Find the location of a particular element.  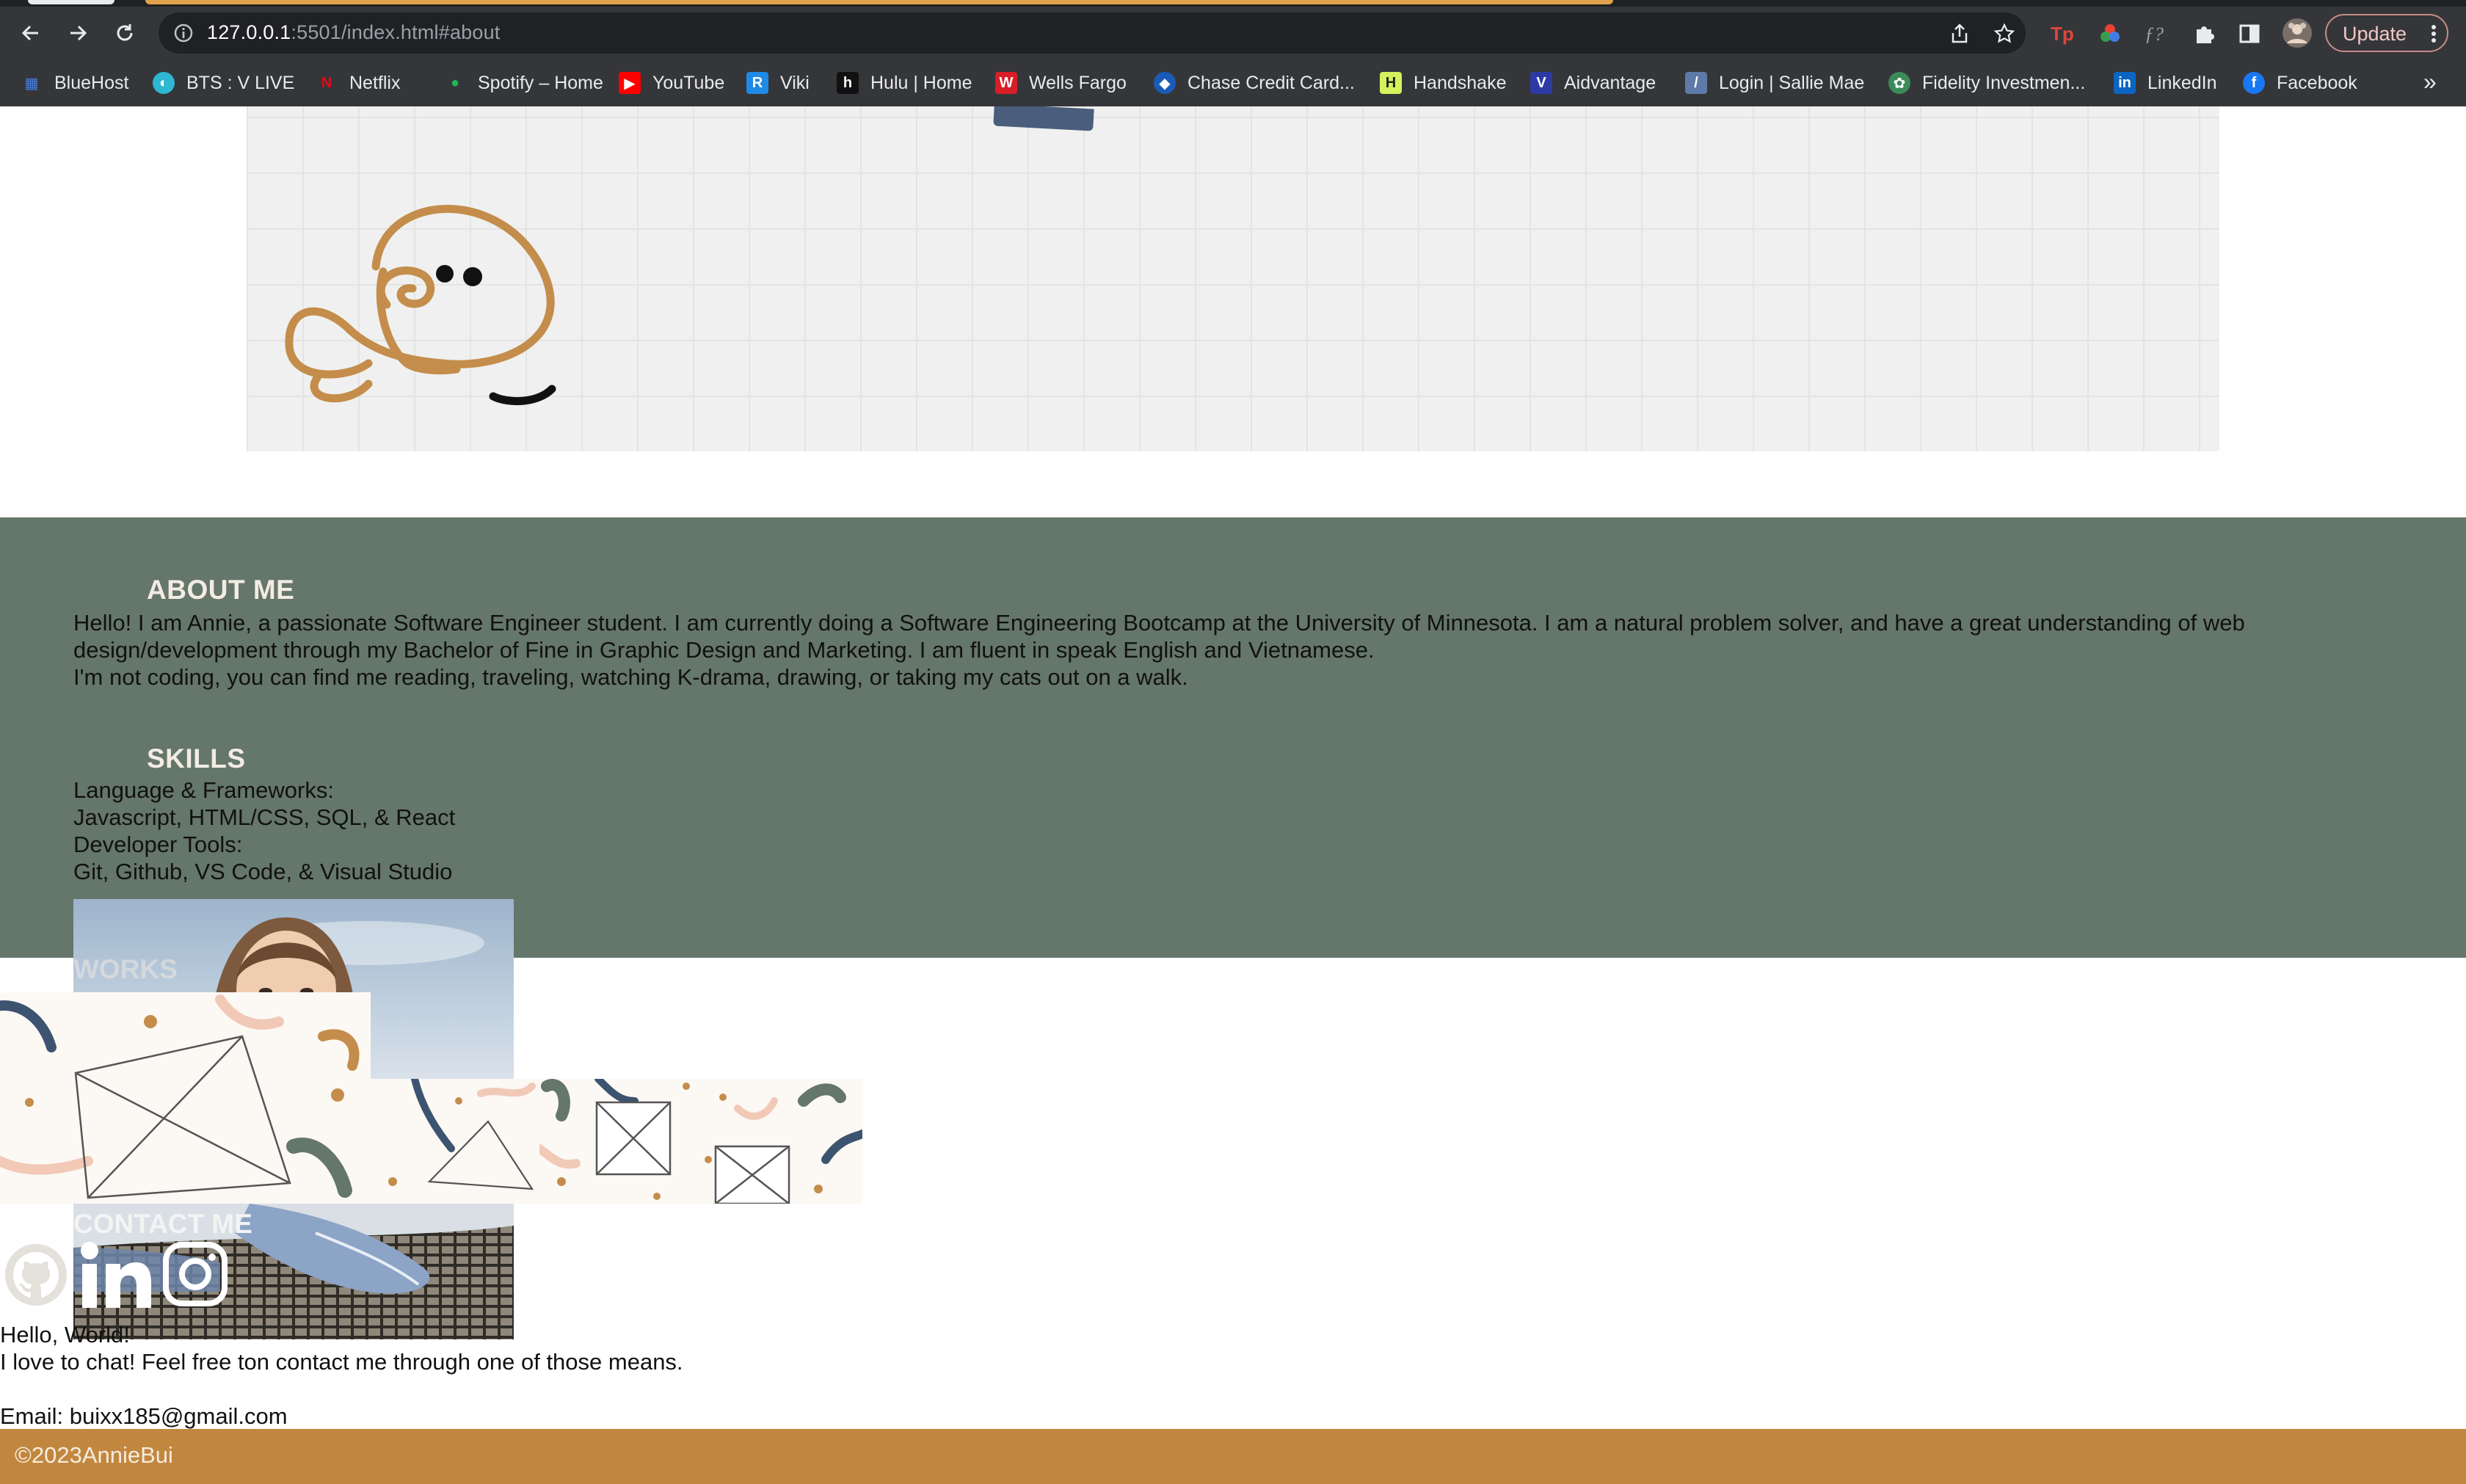

bookmark-item: R Viki is located at coordinates (778, 83).